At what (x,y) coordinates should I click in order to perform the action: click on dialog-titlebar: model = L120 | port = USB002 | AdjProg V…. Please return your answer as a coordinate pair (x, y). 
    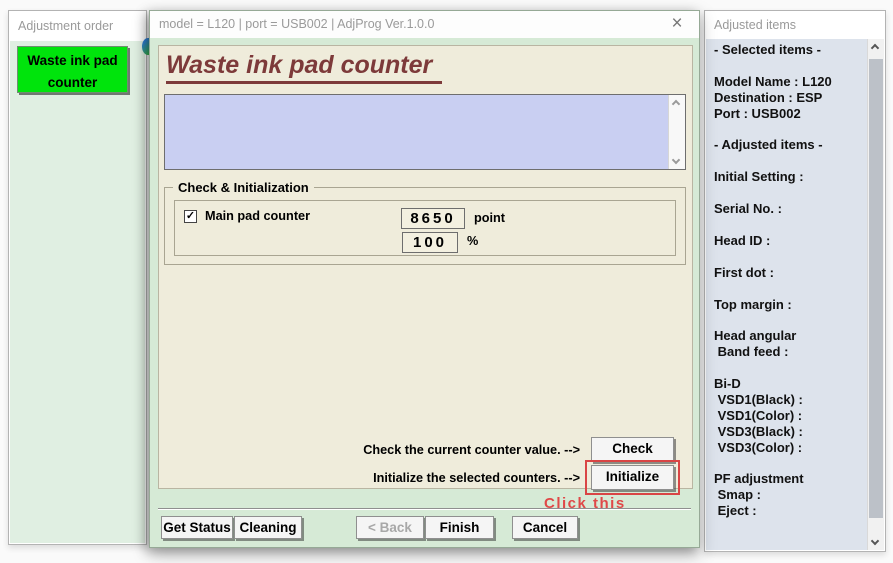
    Looking at the image, I should click on (424, 24).